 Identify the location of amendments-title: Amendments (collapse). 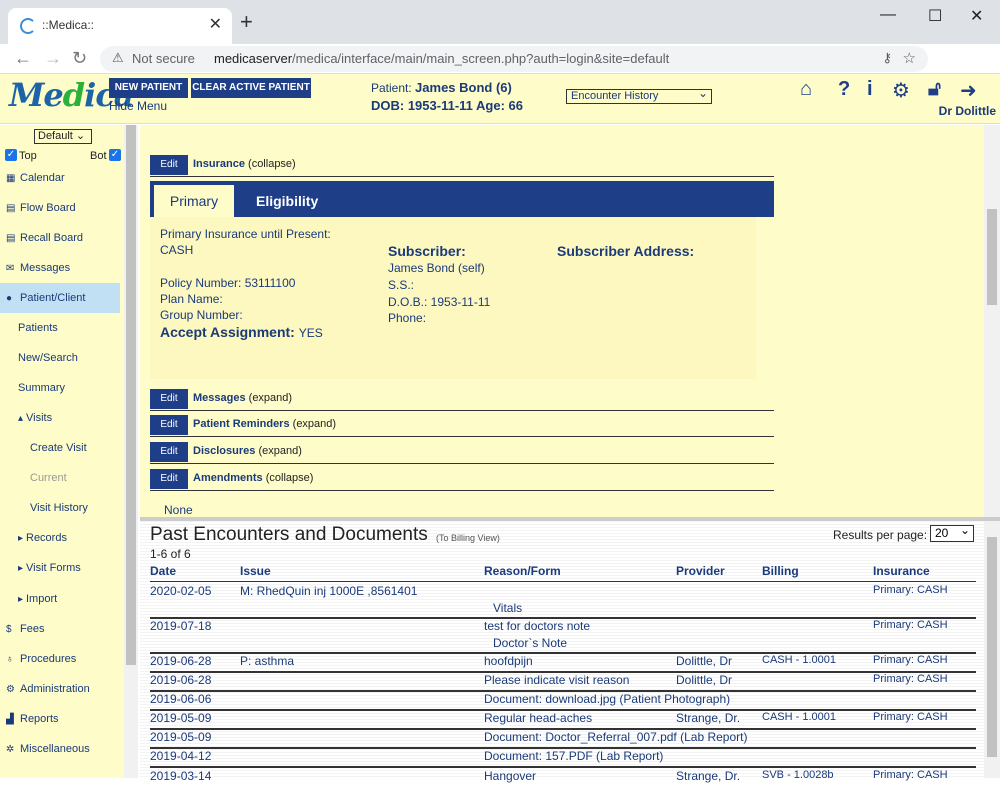
(253, 478).